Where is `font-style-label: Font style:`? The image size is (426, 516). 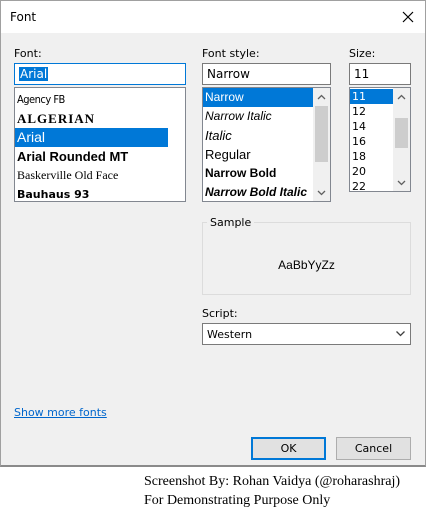
font-style-label: Font style: is located at coordinates (231, 53).